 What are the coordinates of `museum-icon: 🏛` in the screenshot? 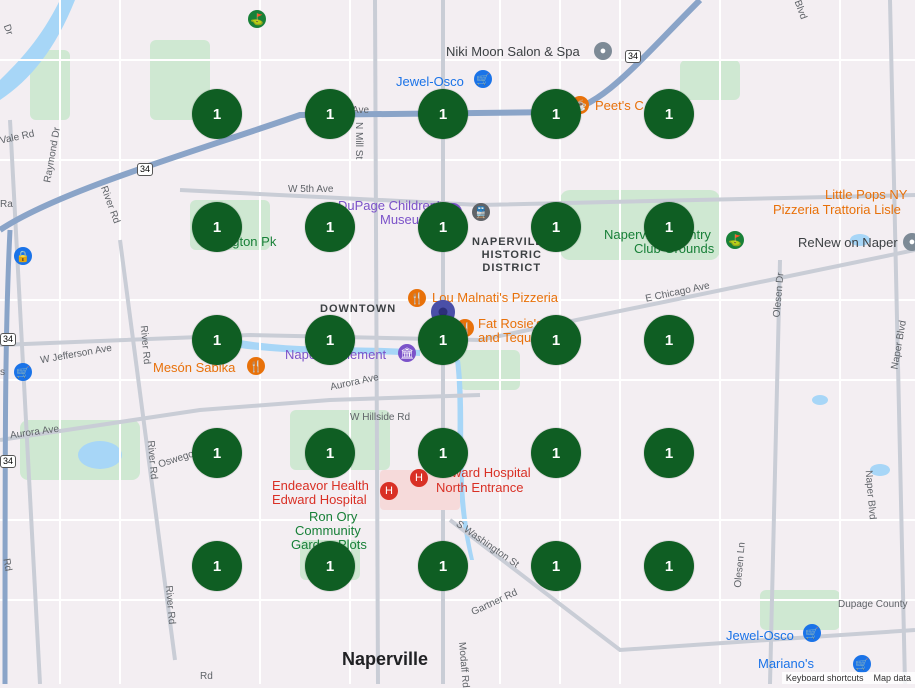 It's located at (407, 353).